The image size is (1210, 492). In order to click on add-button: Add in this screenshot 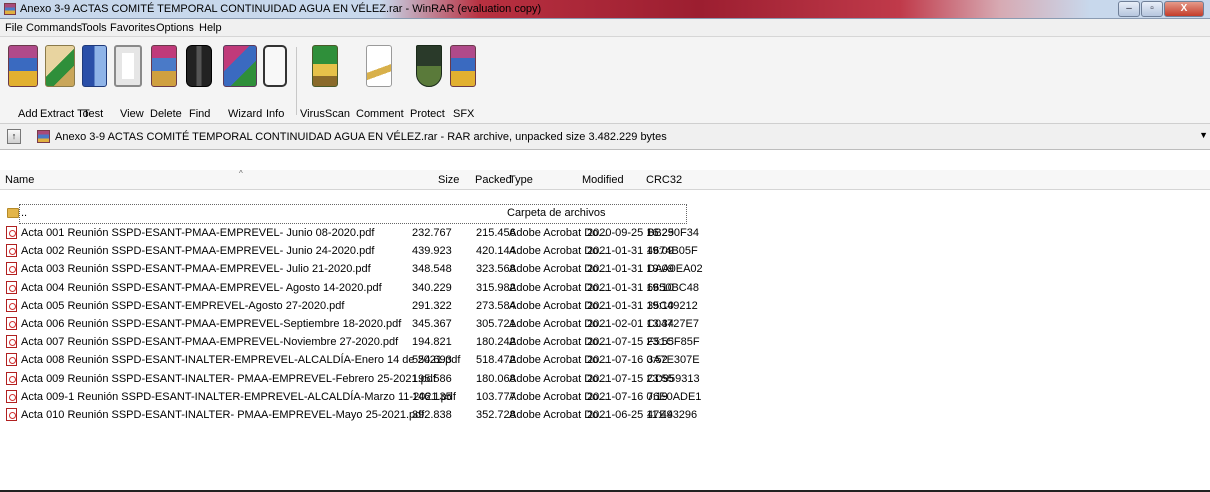, I will do `click(23, 81)`.